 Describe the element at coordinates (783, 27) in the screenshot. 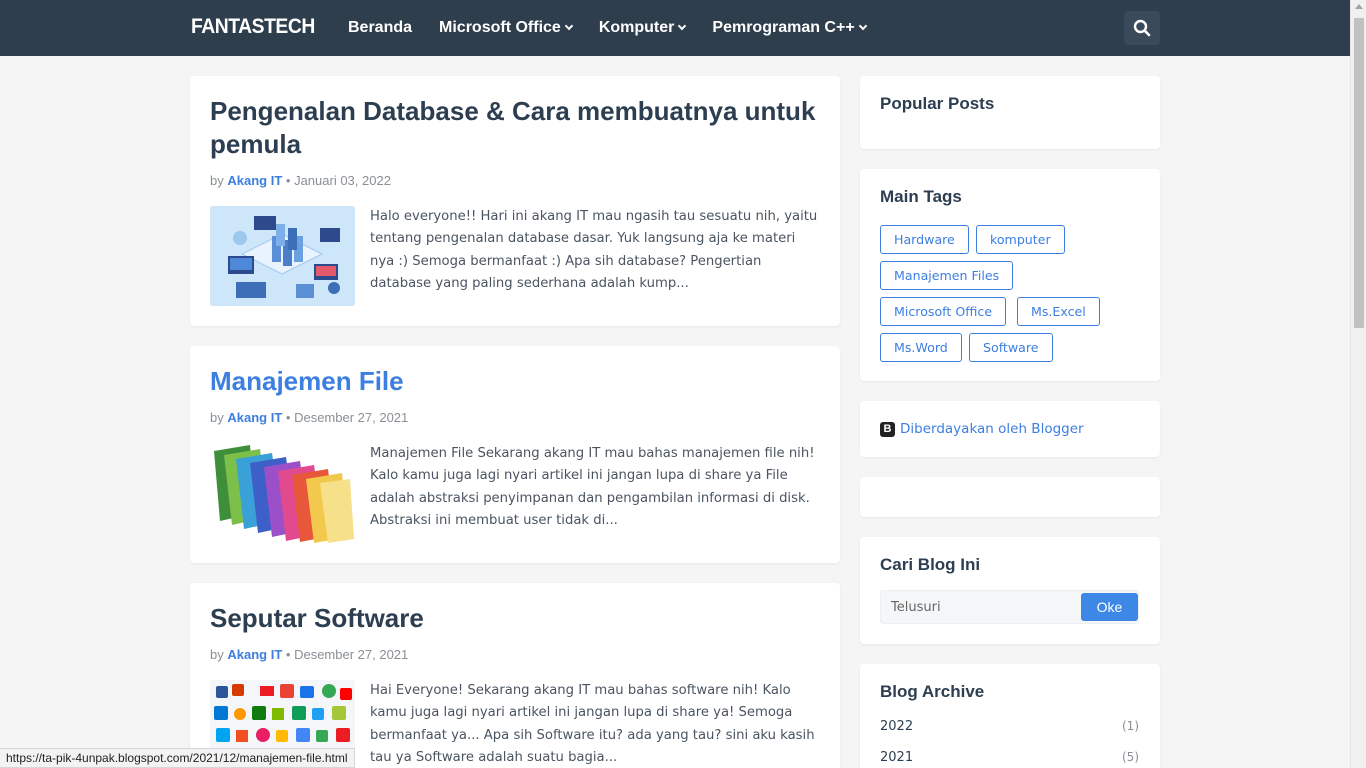

I see `nav-label: Pemrograman C++` at that location.